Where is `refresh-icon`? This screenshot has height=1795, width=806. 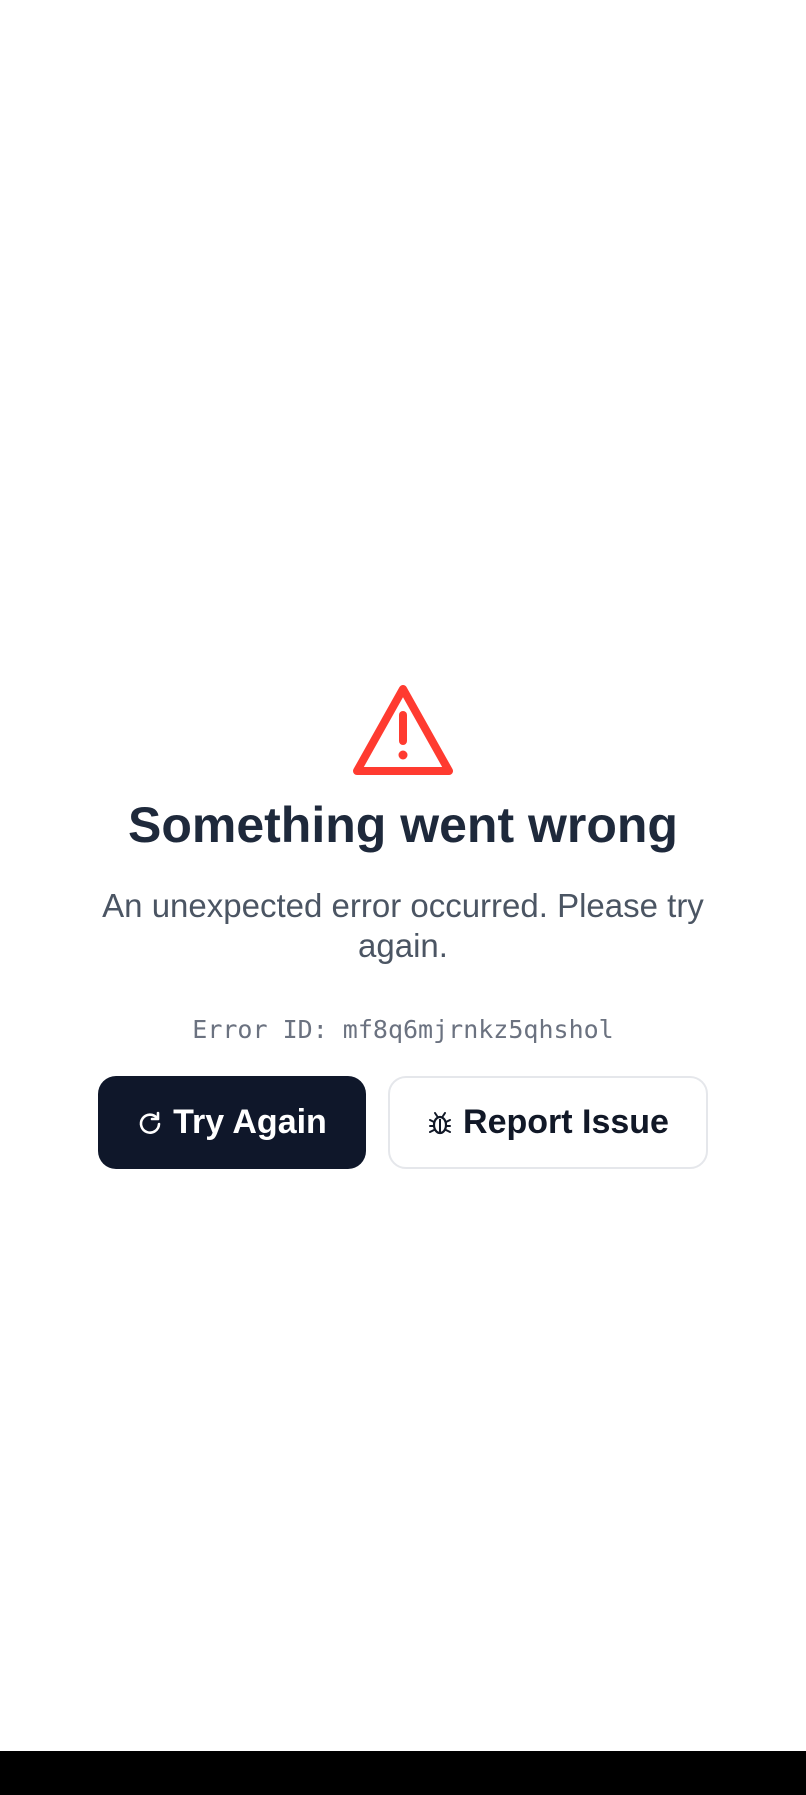 refresh-icon is located at coordinates (150, 1123).